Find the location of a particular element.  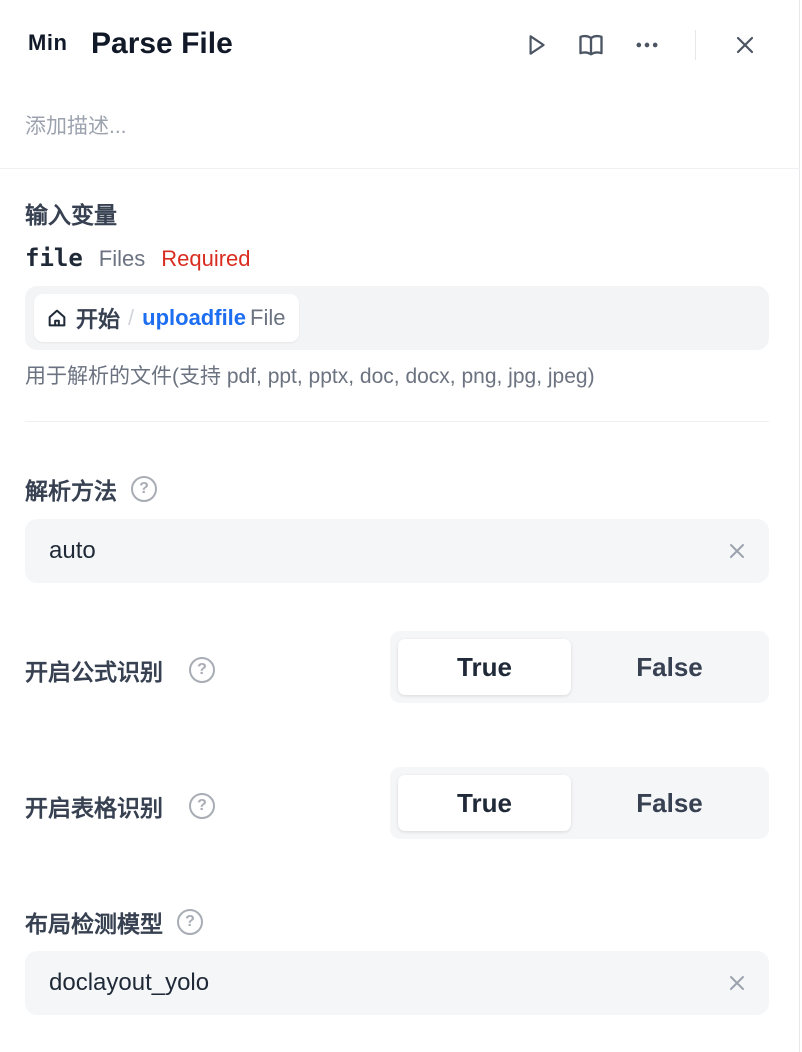

layout-model-input: doclayout_yolo is located at coordinates (397, 983).